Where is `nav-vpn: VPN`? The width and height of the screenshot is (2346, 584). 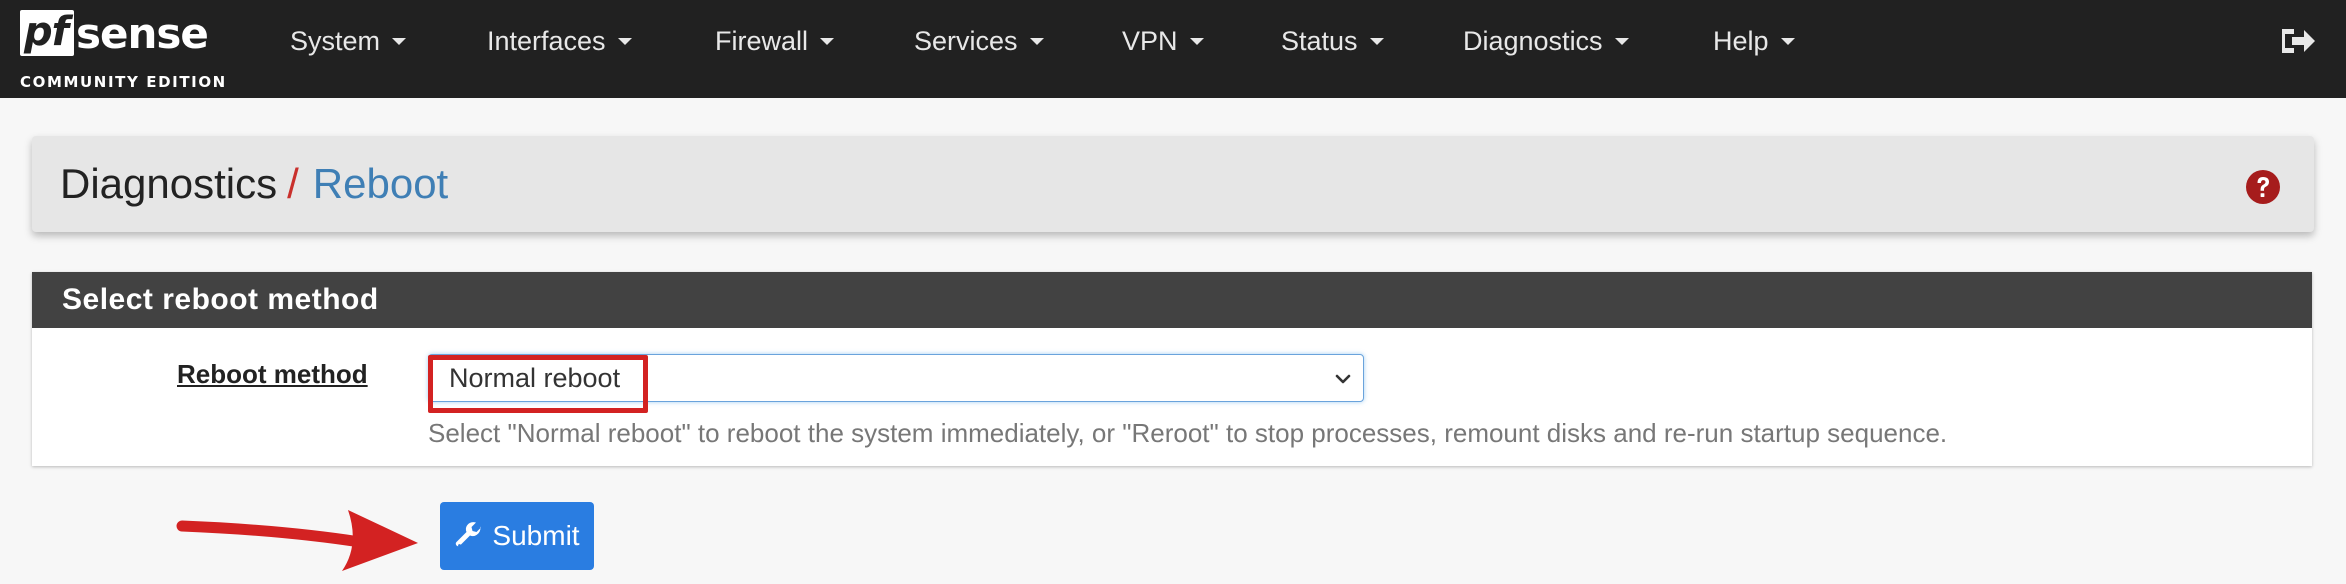 nav-vpn: VPN is located at coordinates (1163, 41).